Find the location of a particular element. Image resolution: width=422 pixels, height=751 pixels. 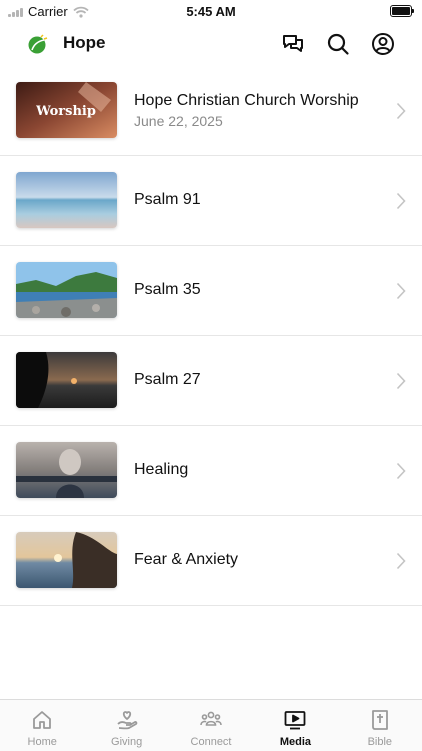

connect-icon is located at coordinates (211, 718).